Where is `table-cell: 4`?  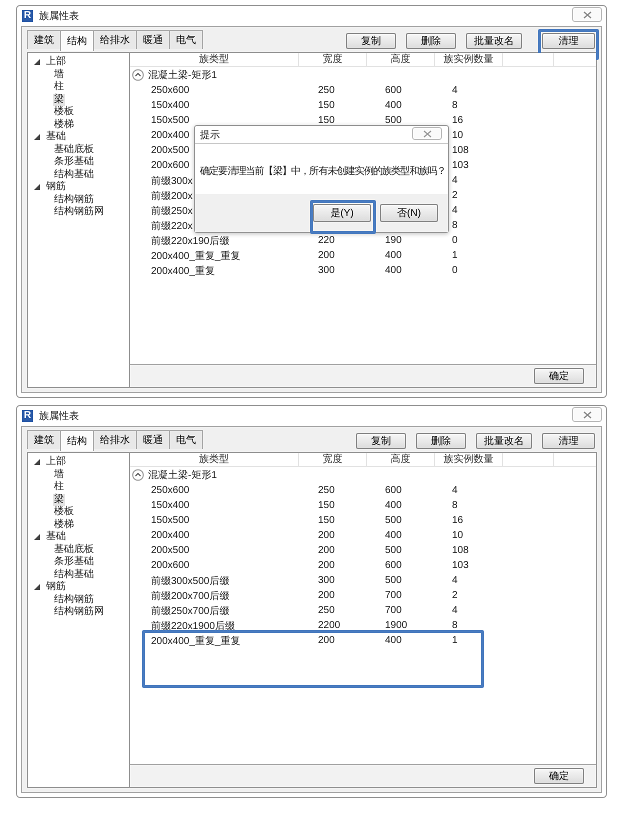
table-cell: 4 is located at coordinates (455, 490).